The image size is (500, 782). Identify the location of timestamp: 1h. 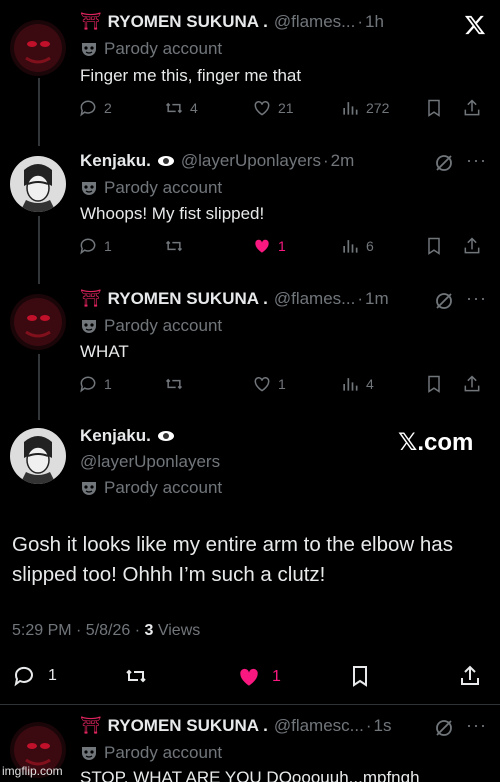
(374, 22).